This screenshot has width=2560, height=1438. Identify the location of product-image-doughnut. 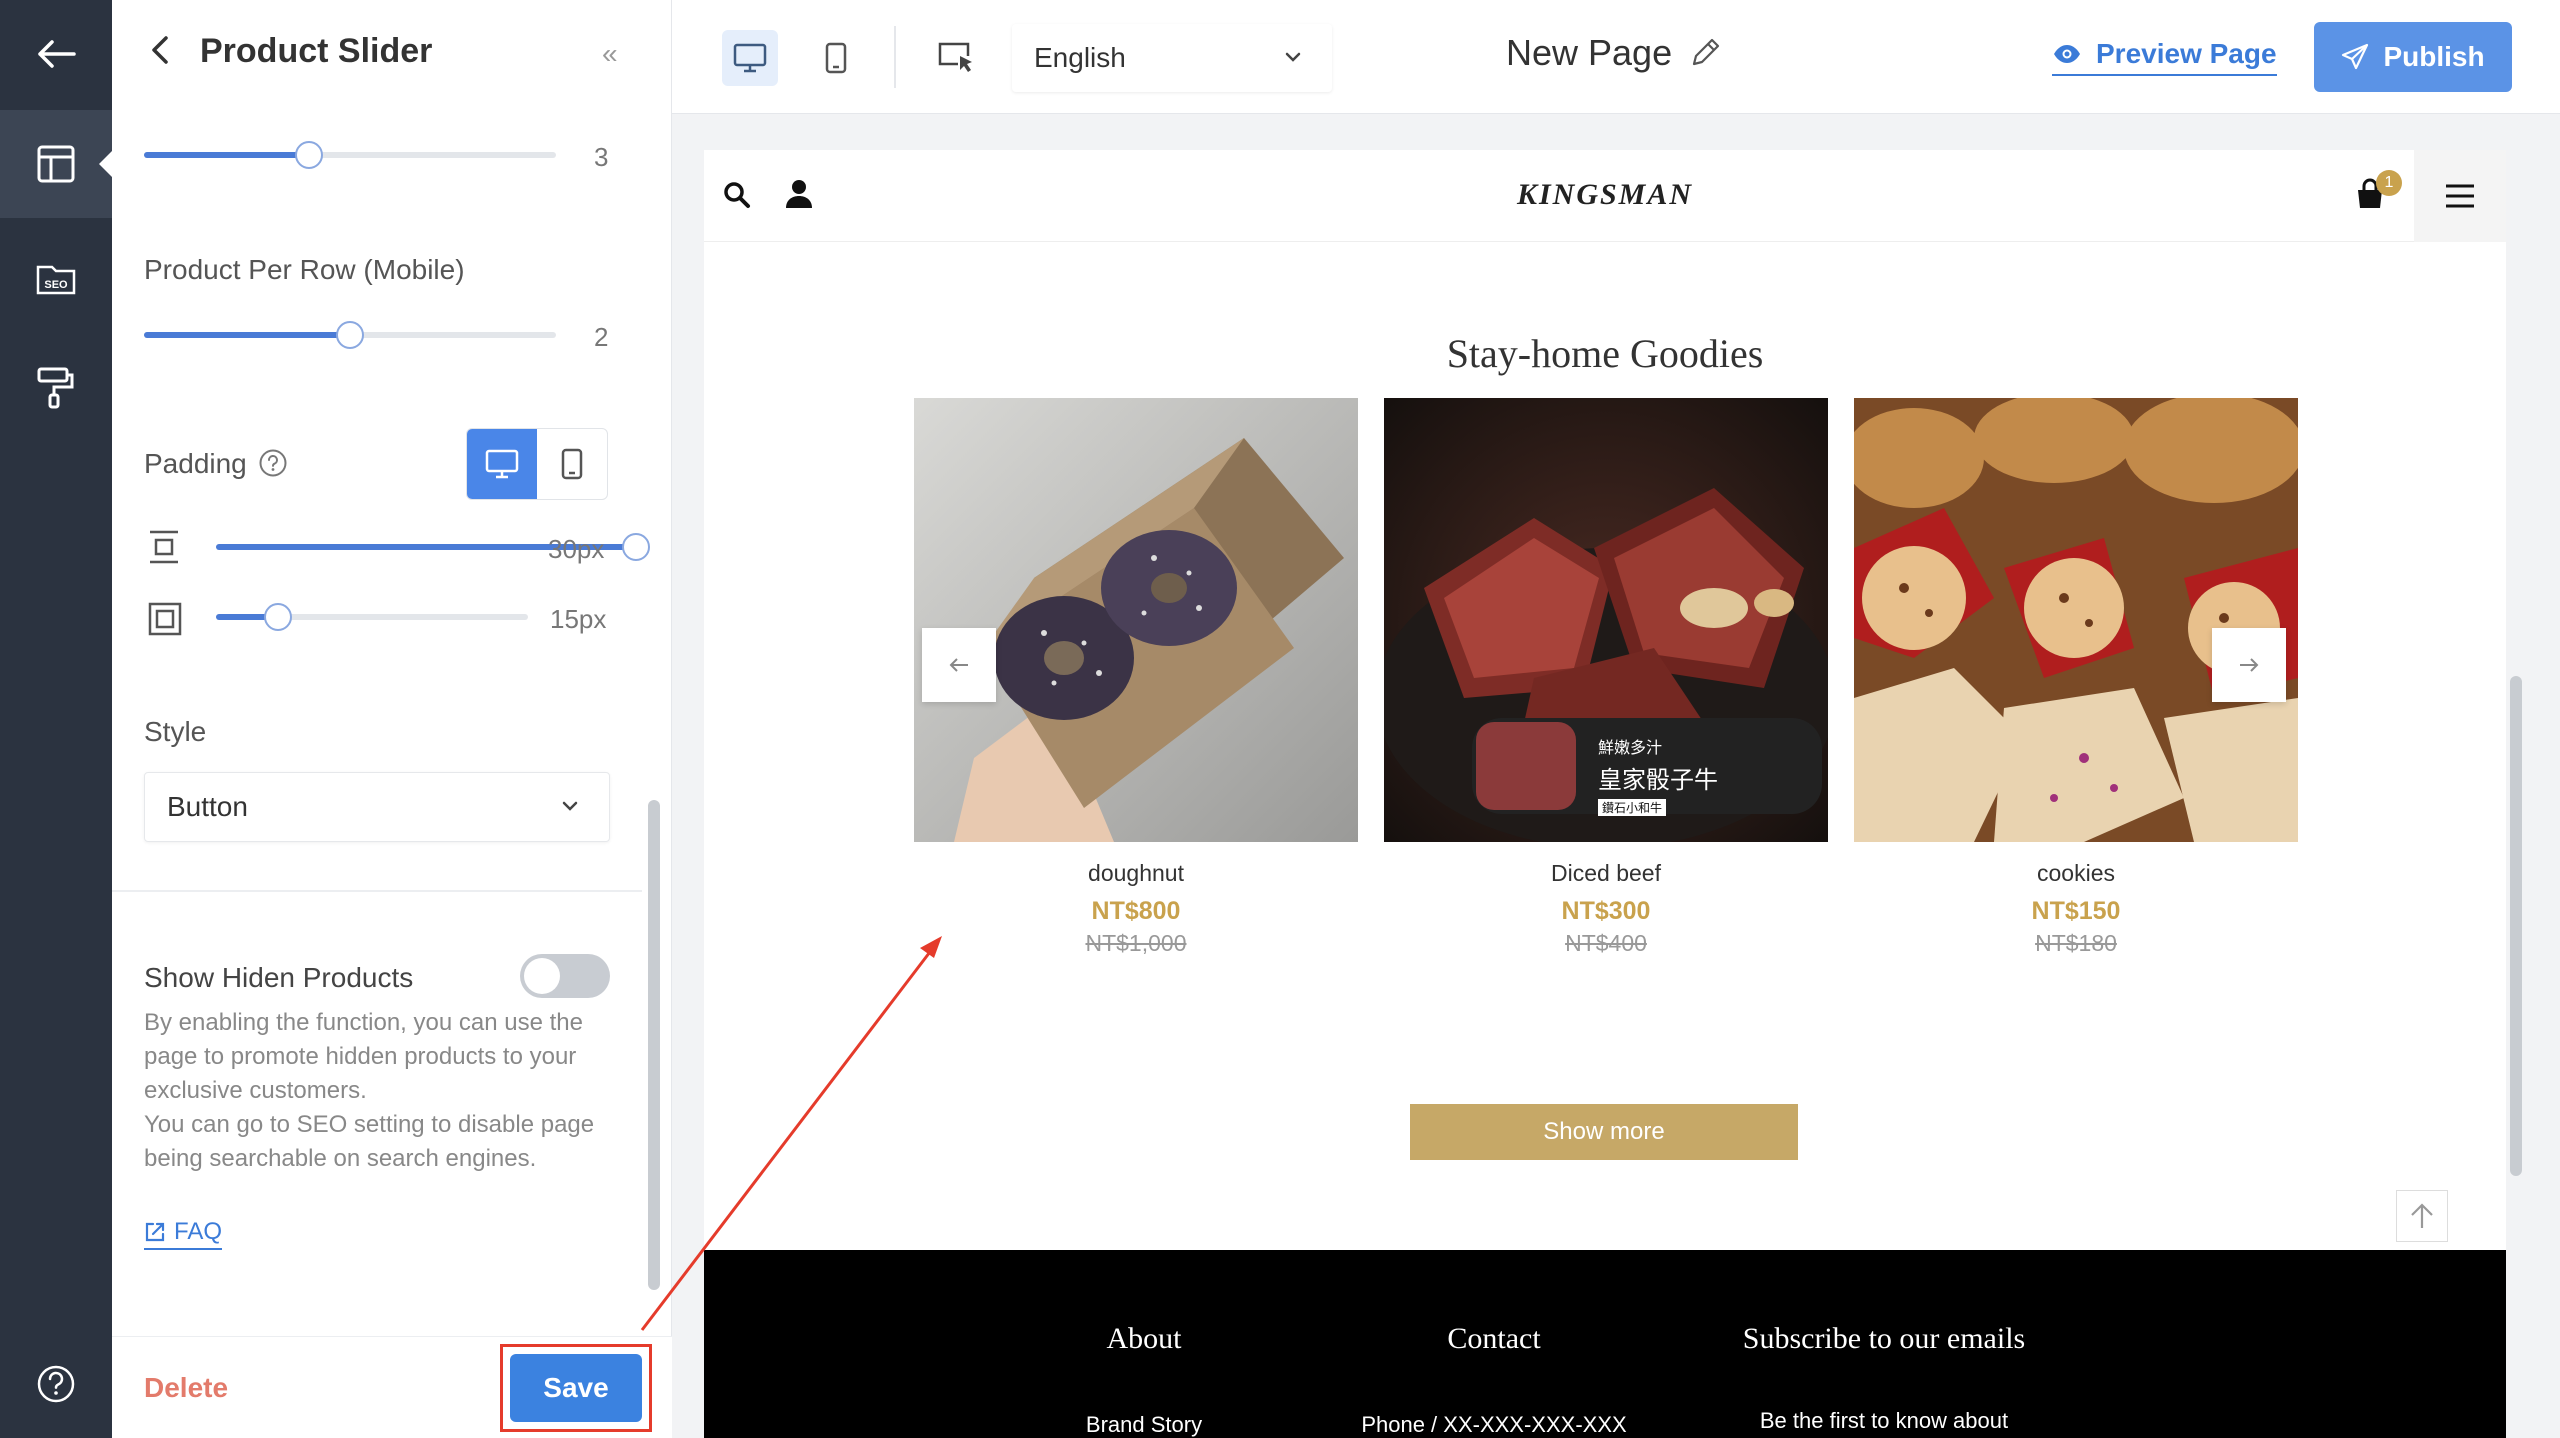
(1136, 620).